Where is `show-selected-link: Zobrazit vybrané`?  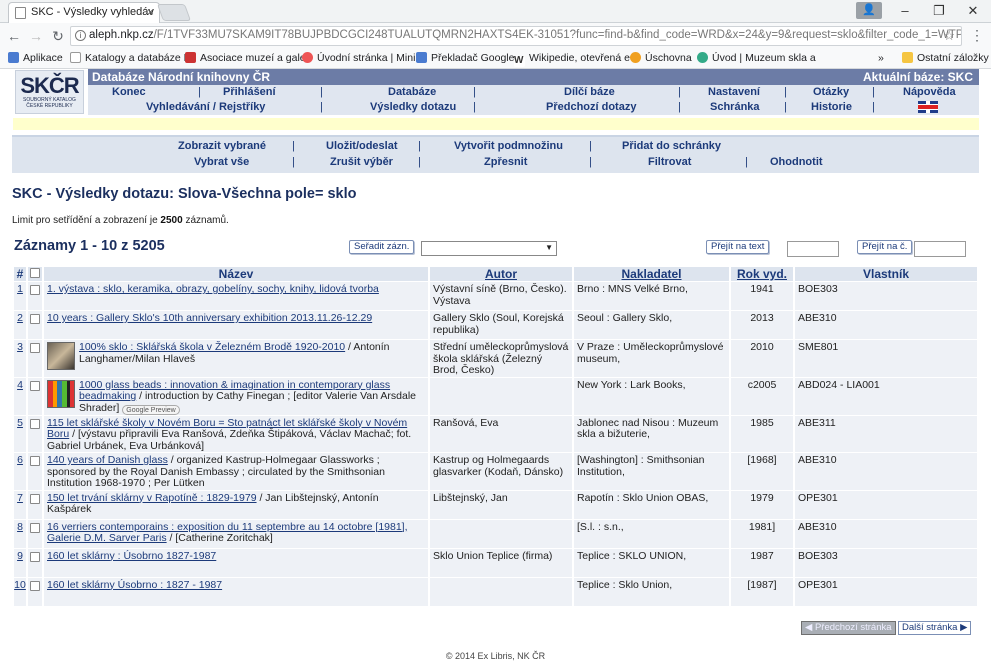
show-selected-link: Zobrazit vybrané is located at coordinates (222, 146).